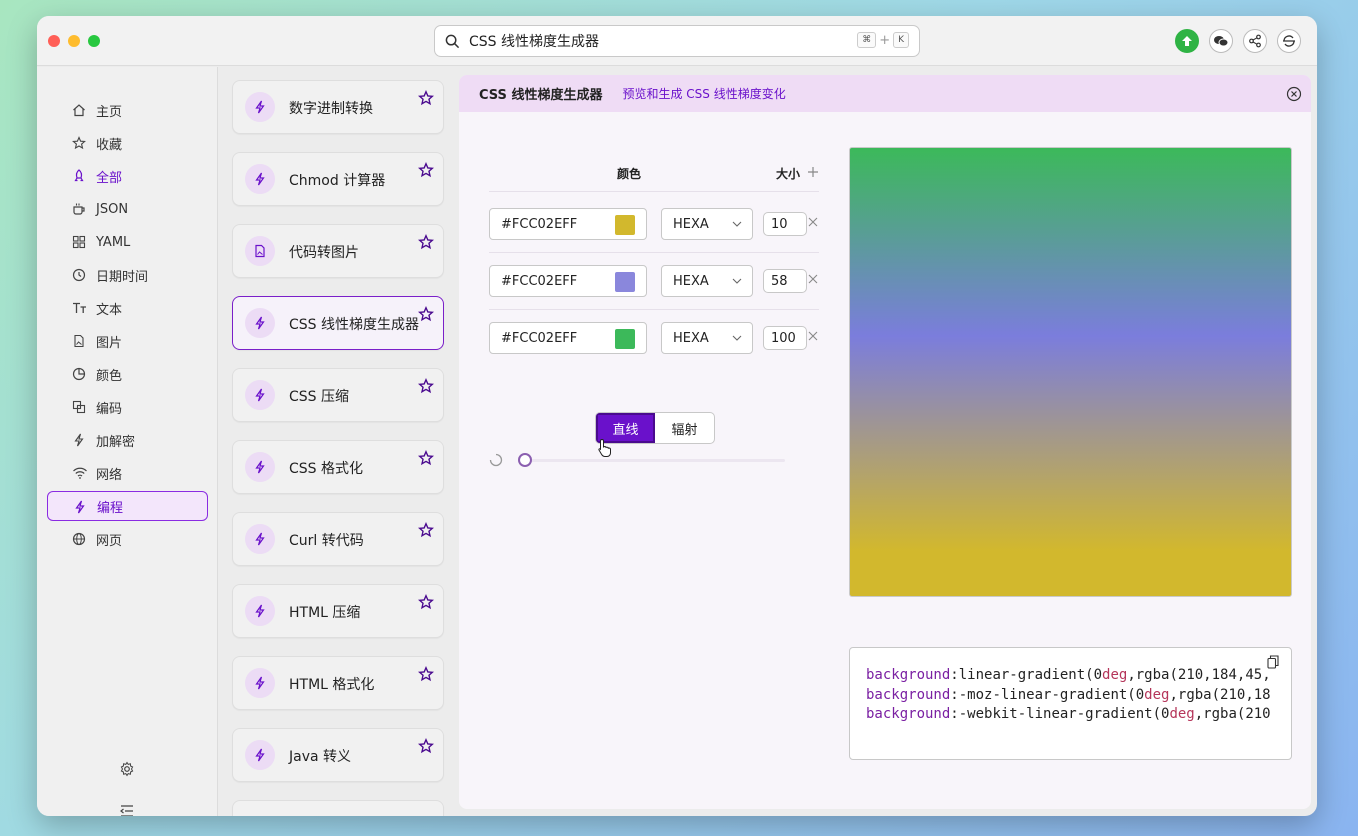 This screenshot has width=1358, height=836. I want to click on share-button, so click(1255, 41).